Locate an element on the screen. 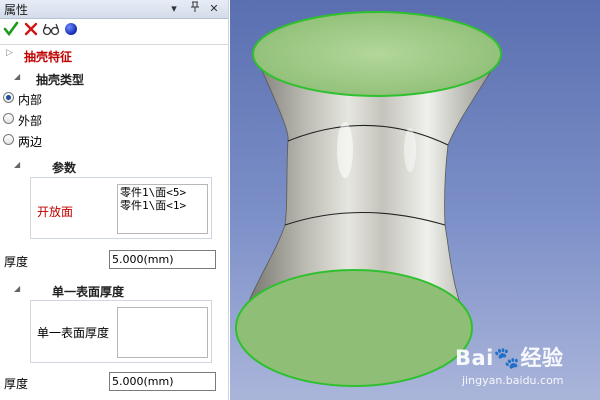 This screenshot has width=600, height=400. section-single-surface: ◢ 单一表面厚度 is located at coordinates (114, 290).